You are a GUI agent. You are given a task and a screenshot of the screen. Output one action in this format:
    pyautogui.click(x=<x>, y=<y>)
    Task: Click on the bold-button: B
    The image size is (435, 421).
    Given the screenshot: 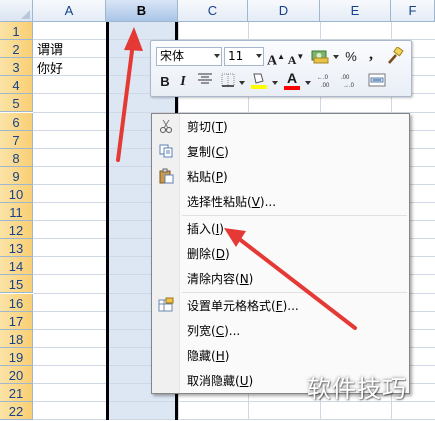 What is the action you would take?
    pyautogui.click(x=165, y=82)
    